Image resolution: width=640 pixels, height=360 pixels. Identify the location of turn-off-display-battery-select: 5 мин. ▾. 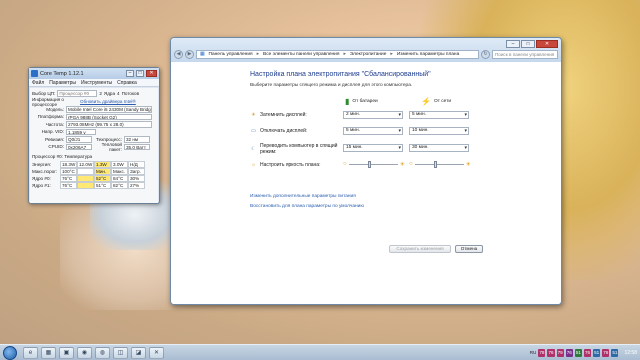
(373, 131).